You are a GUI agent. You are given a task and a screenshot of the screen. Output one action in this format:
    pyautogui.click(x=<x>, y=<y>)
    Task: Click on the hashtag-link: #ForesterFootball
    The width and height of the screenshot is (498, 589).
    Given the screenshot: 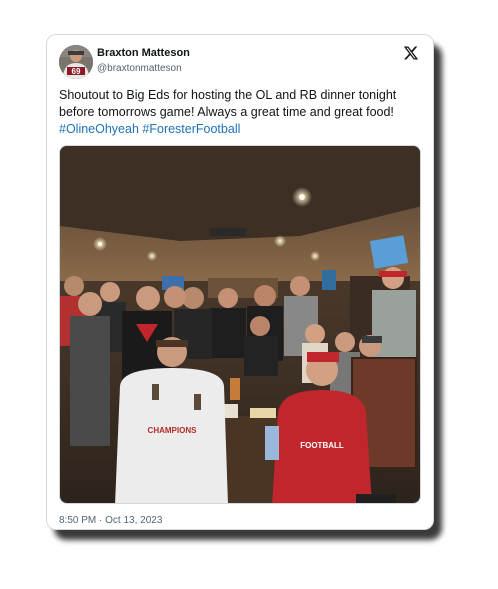 What is the action you would take?
    pyautogui.click(x=191, y=129)
    